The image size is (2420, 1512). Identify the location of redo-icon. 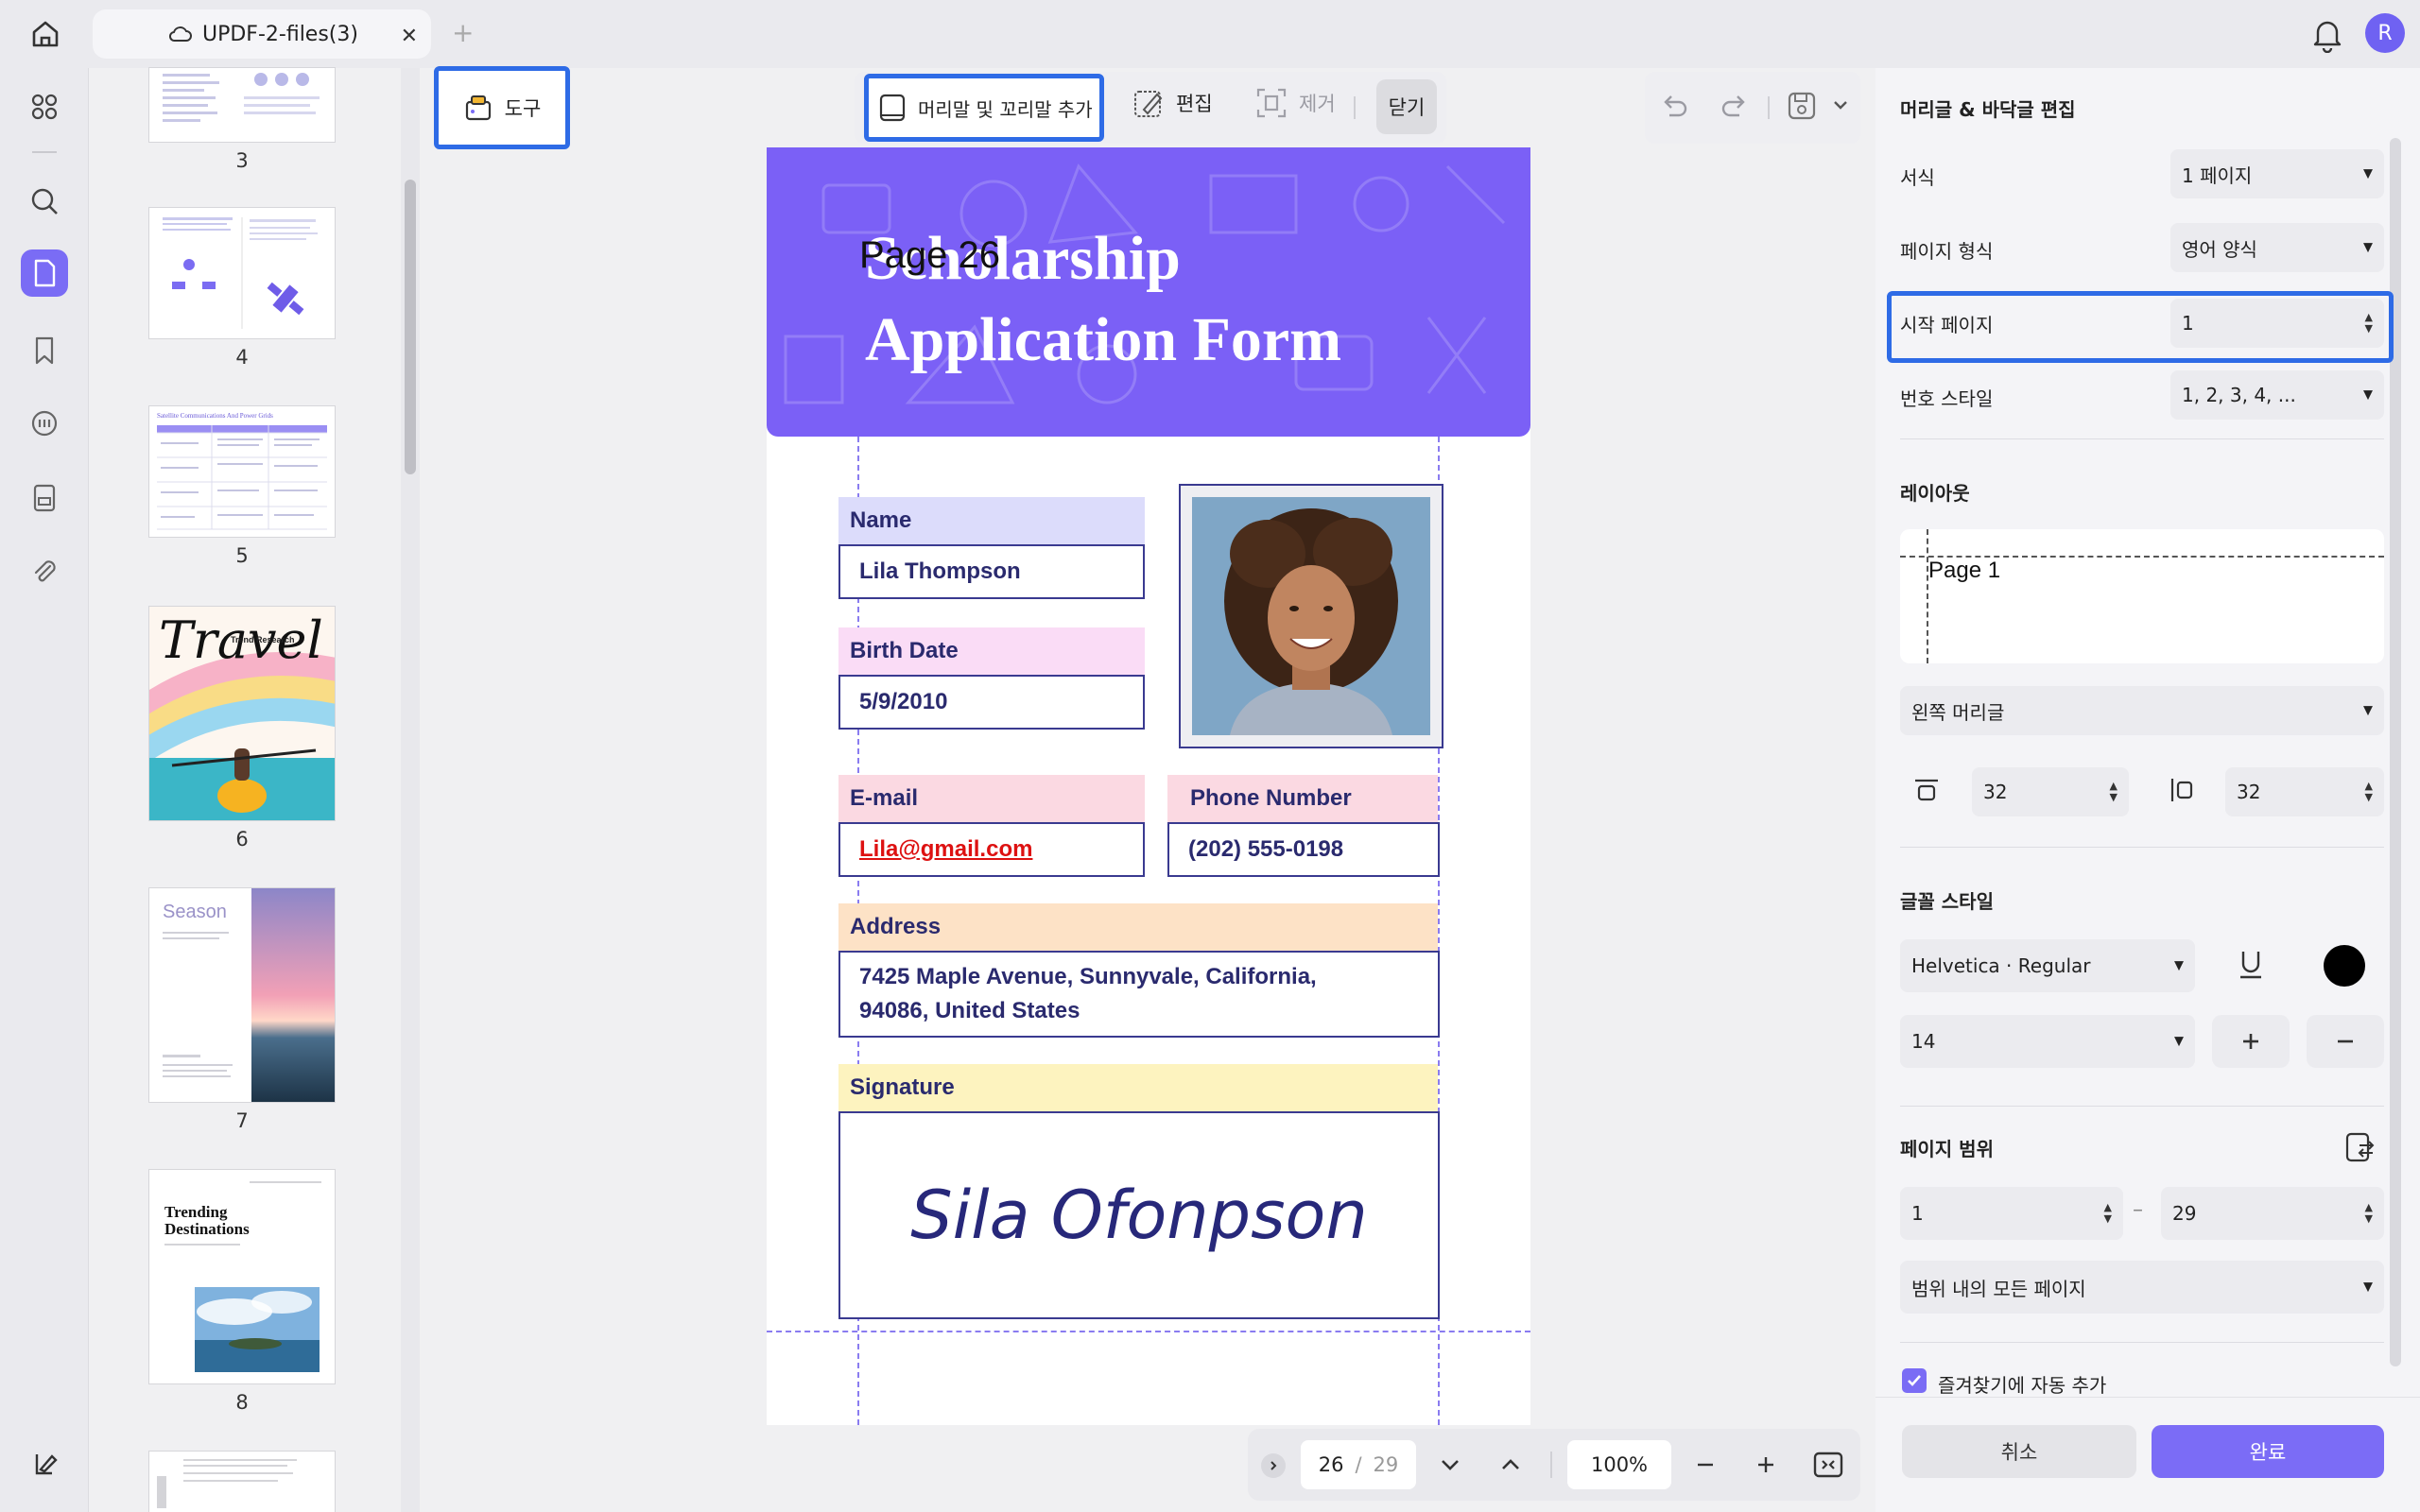
(1735, 107).